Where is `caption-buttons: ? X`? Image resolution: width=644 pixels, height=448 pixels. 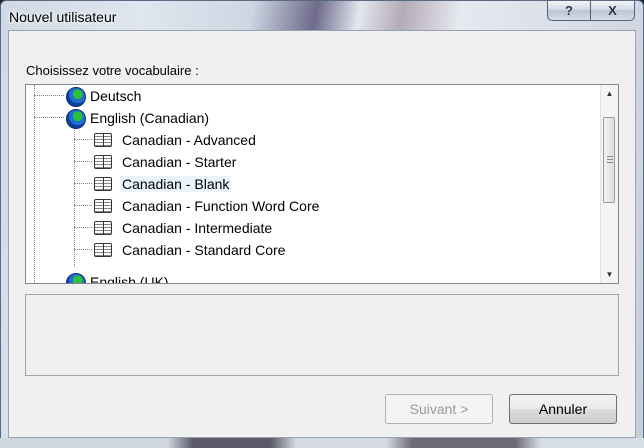
caption-buttons: ? X is located at coordinates (591, 12).